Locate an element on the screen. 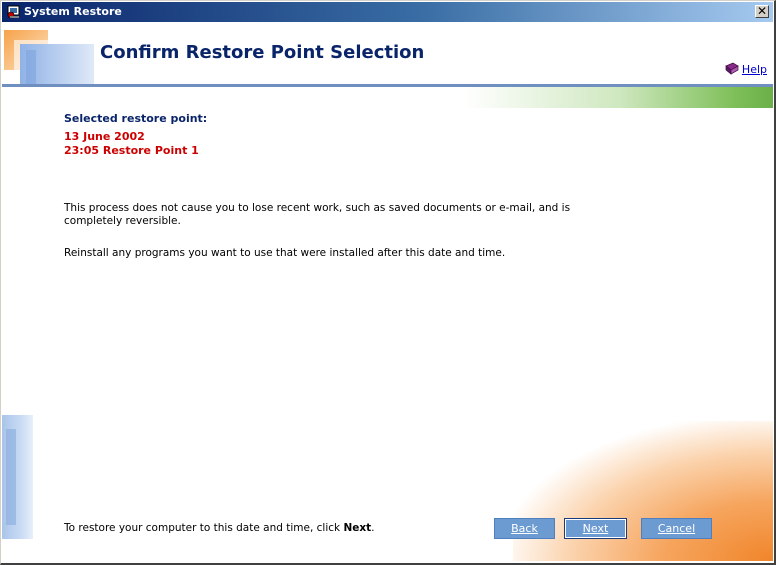  instruction-suffix: . is located at coordinates (373, 528).